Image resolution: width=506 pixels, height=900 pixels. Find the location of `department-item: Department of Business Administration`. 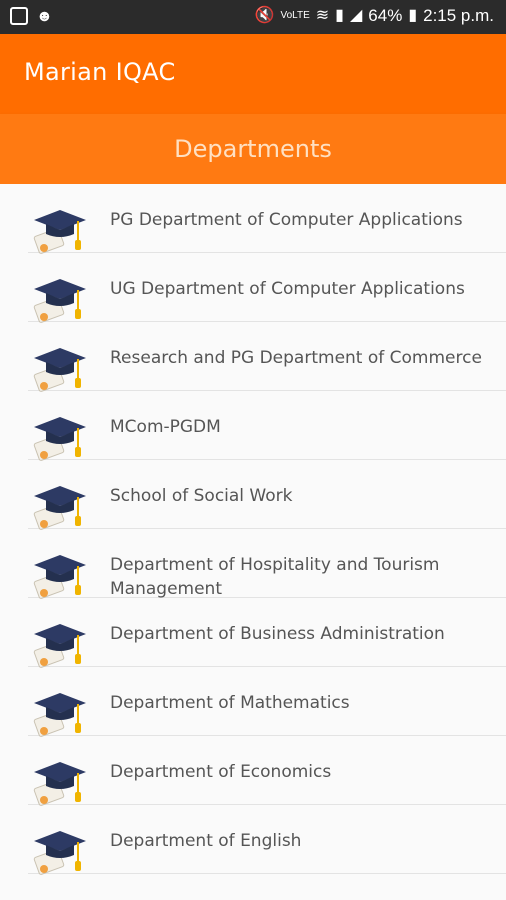

department-item: Department of Business Administration is located at coordinates (267, 633).